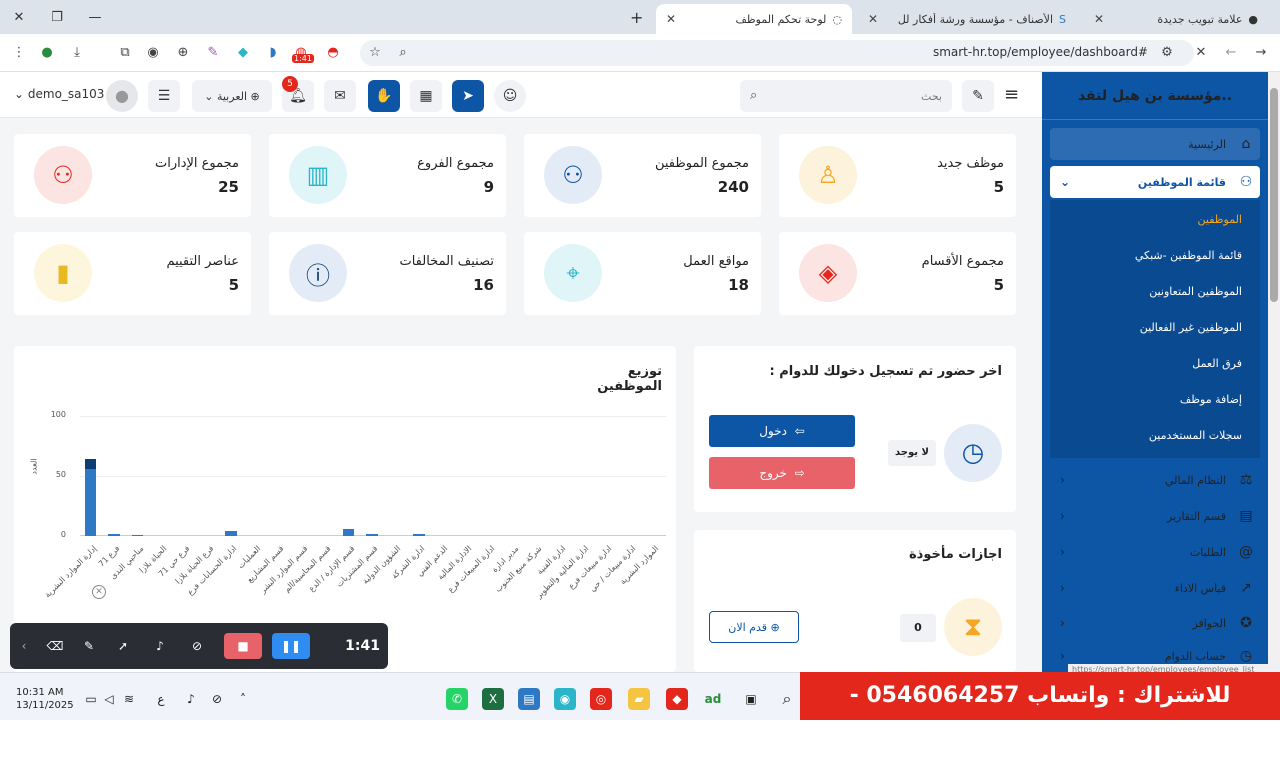  I want to click on submenu-teams: فرق العمل, so click(1146, 363).